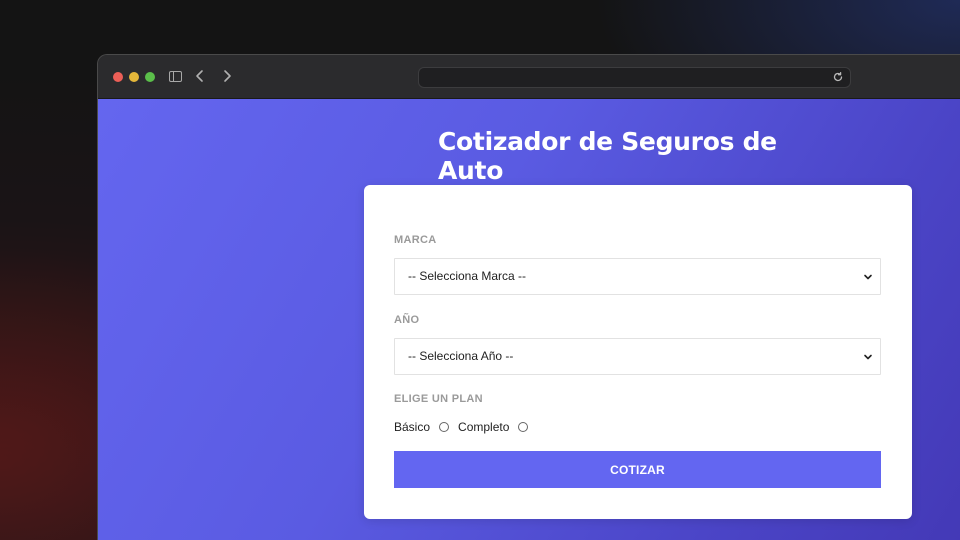 This screenshot has height=540, width=960. Describe the element at coordinates (523, 427) in the screenshot. I see `plan-option-completo-radio` at that location.